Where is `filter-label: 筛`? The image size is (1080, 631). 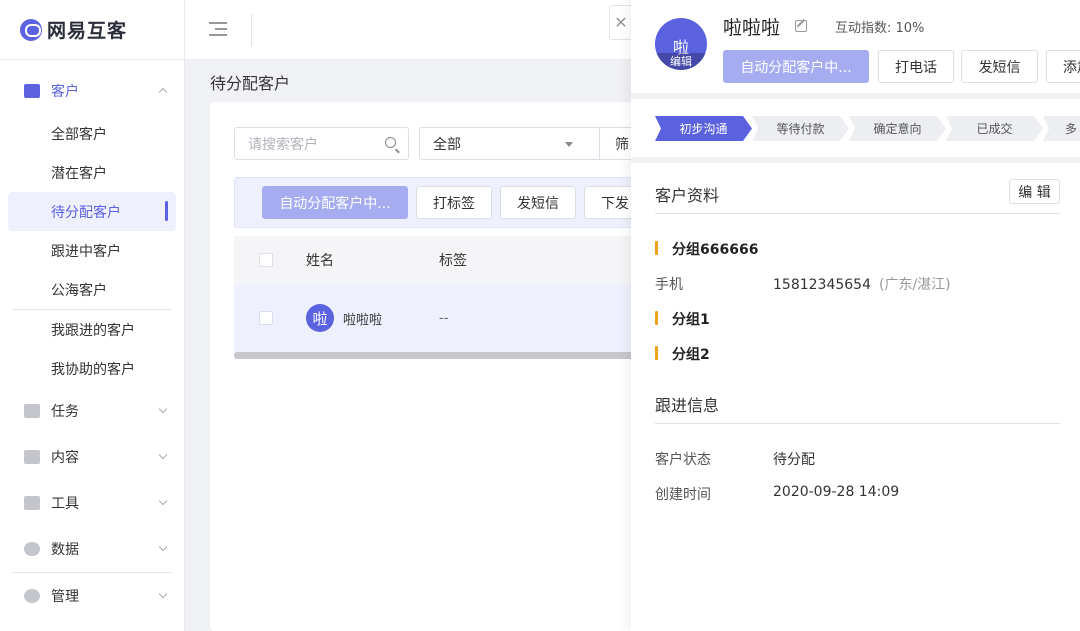 filter-label: 筛 is located at coordinates (622, 144).